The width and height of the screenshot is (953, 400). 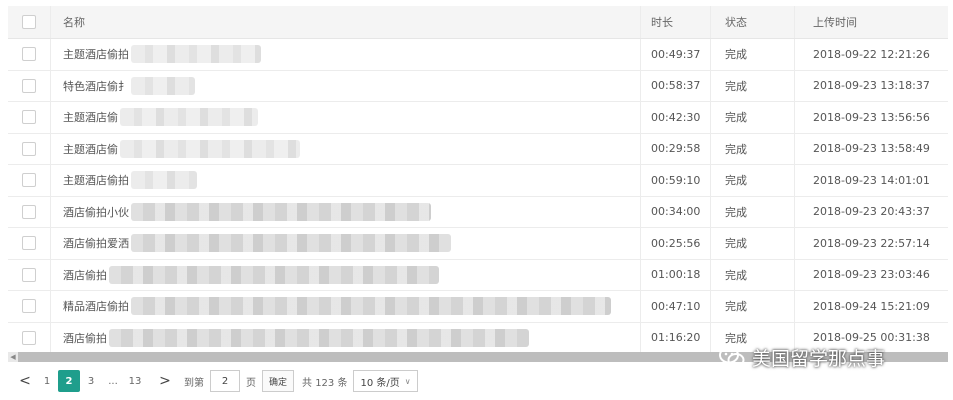 I want to click on total-count: 共 123 条, so click(x=325, y=383).